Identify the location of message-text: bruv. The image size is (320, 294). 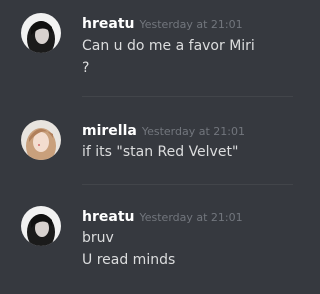
(98, 238).